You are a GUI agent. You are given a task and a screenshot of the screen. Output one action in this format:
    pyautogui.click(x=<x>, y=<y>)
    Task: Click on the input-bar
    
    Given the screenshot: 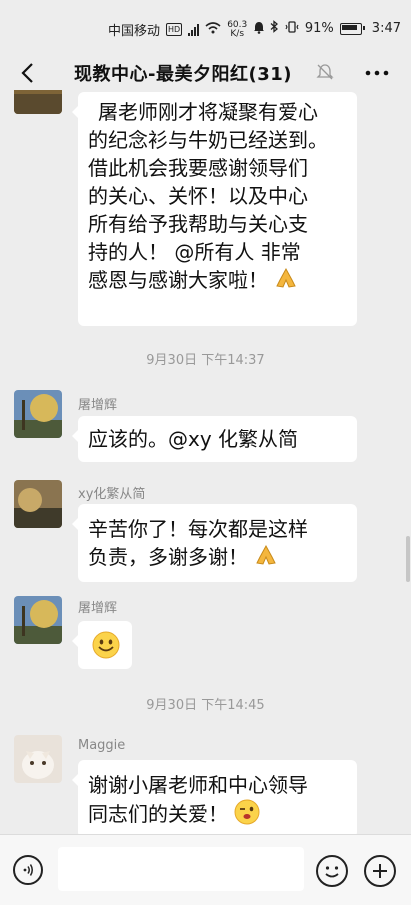 What is the action you would take?
    pyautogui.click(x=205, y=869)
    